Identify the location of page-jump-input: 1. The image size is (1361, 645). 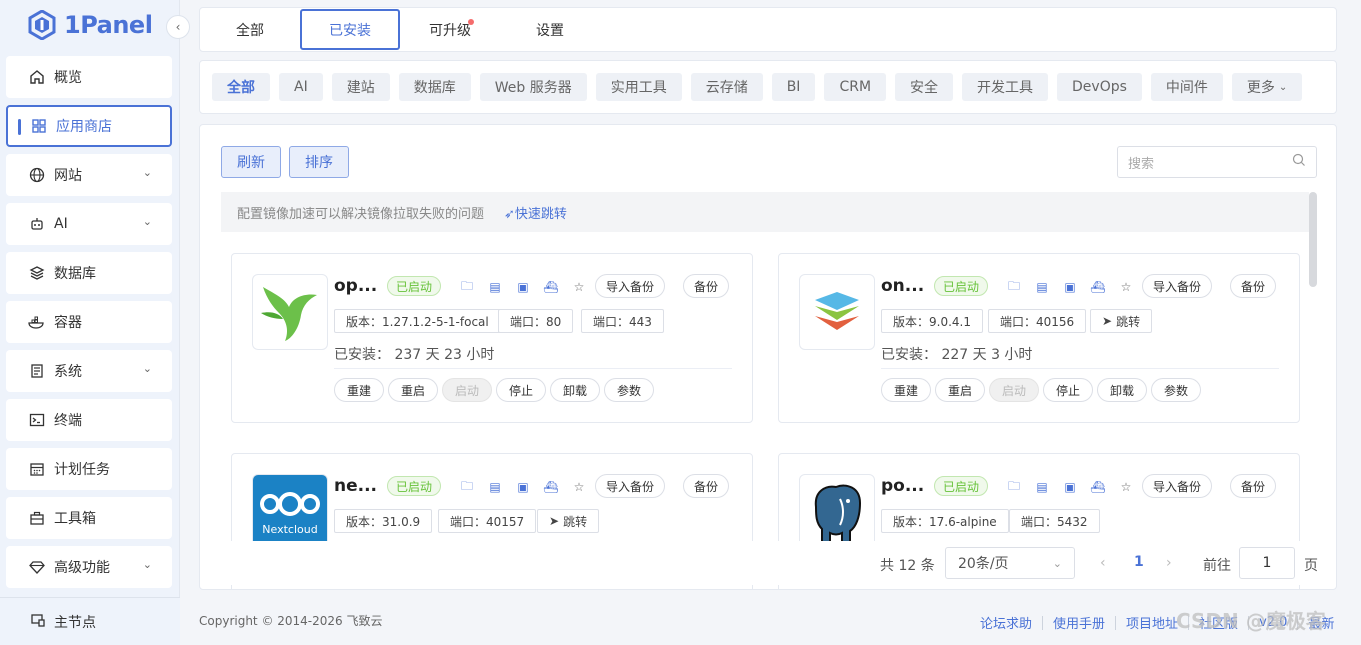
(1267, 563).